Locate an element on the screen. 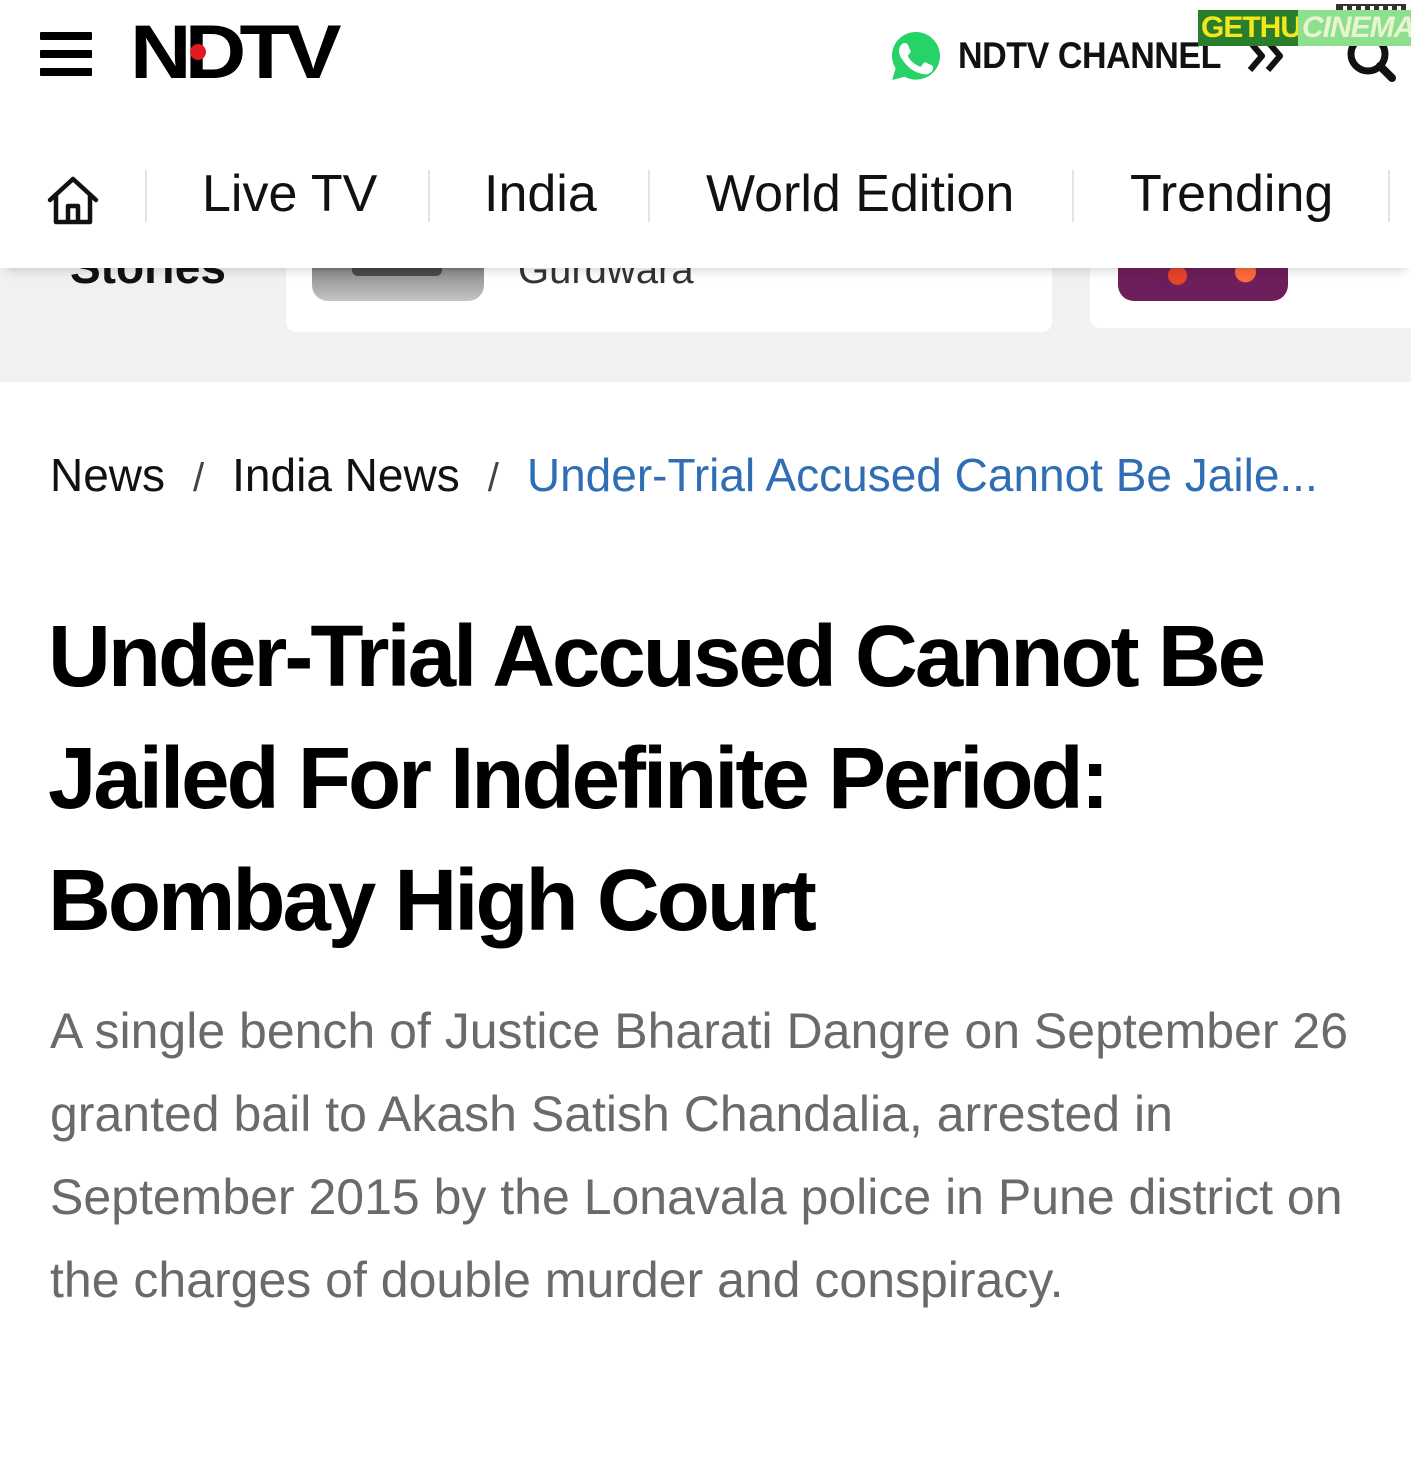 This screenshot has height=1477, width=1411. story-card is located at coordinates (1250, 298).